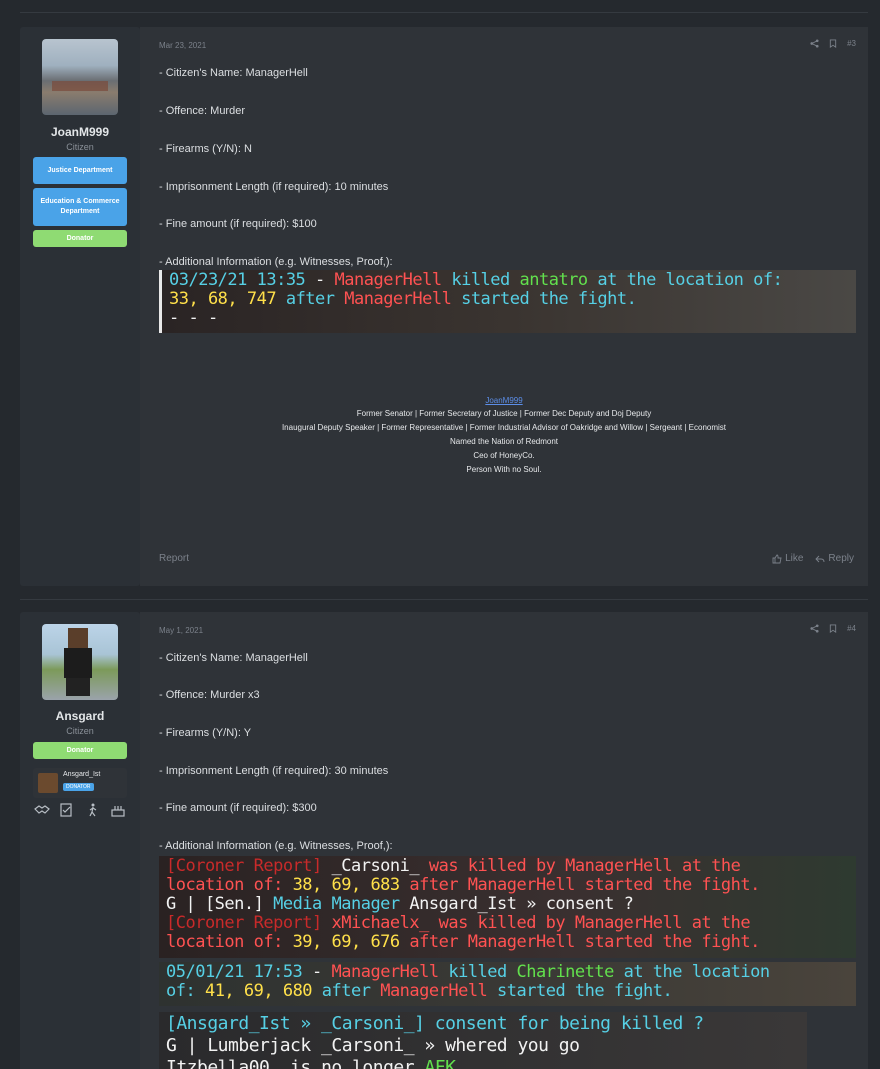 The width and height of the screenshot is (880, 1069). What do you see at coordinates (205, 149) in the screenshot?
I see `field-firearms: - Firearms (Y/N): N` at bounding box center [205, 149].